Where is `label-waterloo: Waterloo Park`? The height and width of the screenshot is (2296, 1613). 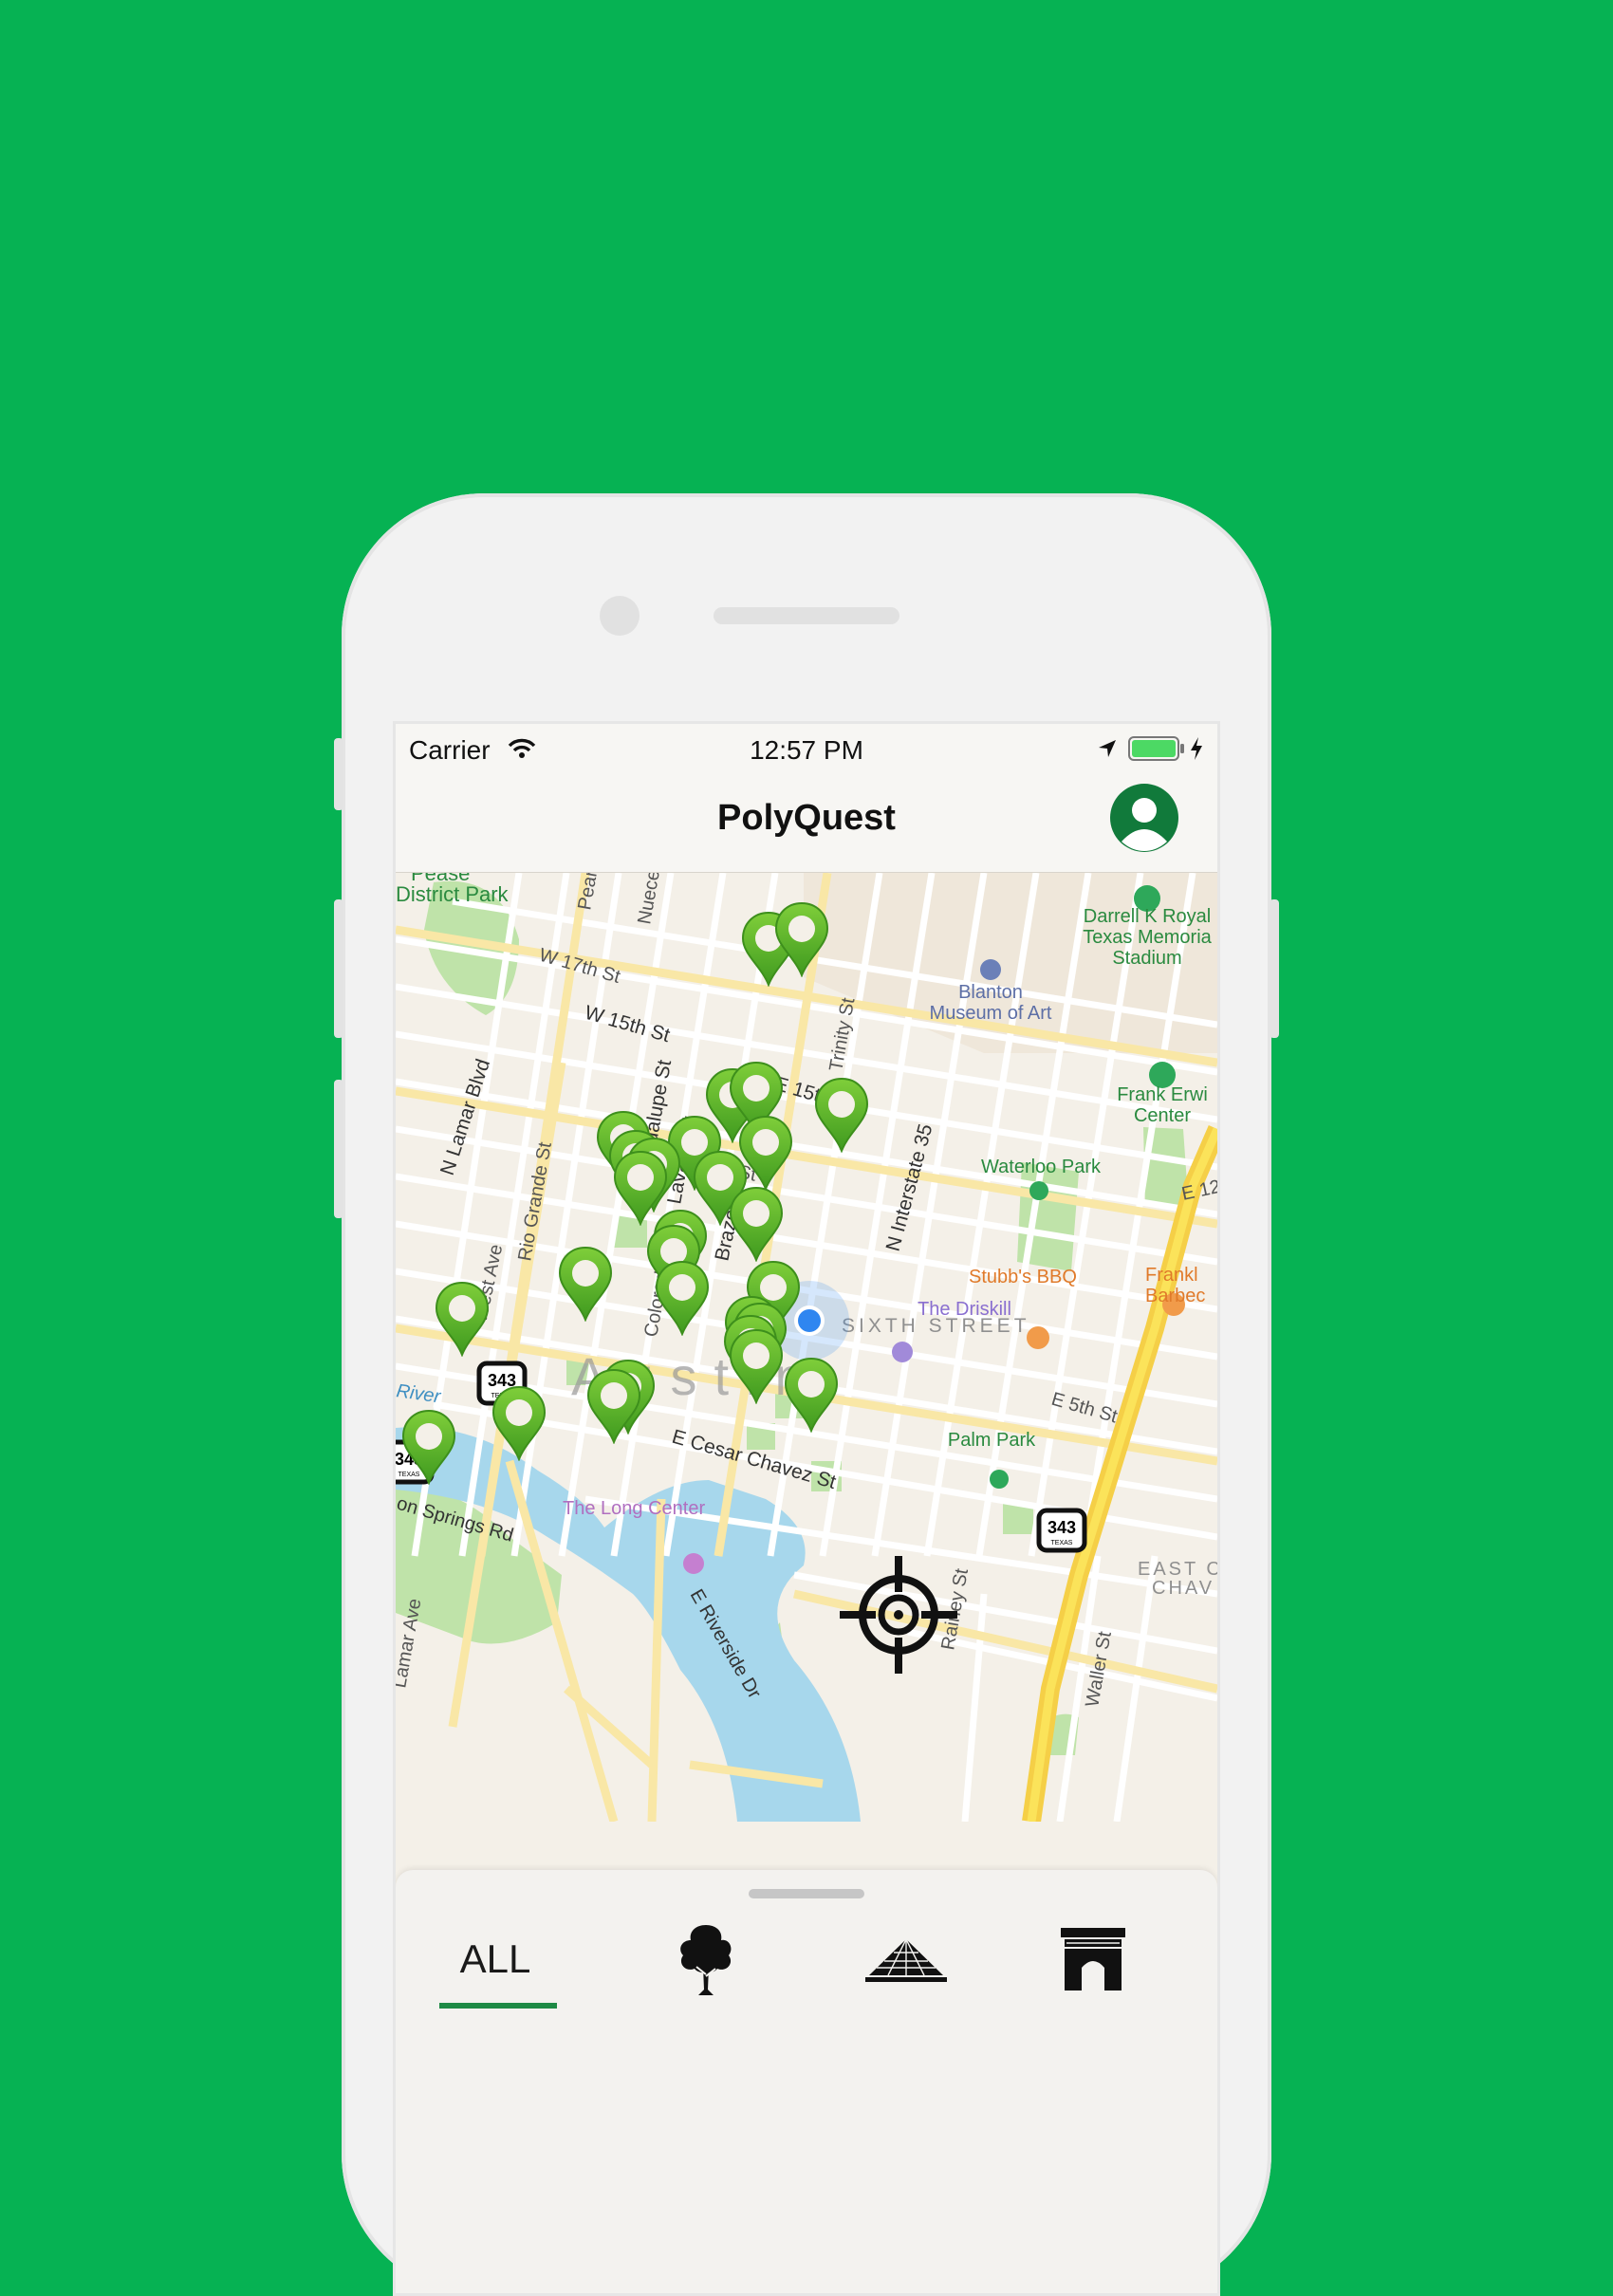 label-waterloo: Waterloo Park is located at coordinates (1041, 1167).